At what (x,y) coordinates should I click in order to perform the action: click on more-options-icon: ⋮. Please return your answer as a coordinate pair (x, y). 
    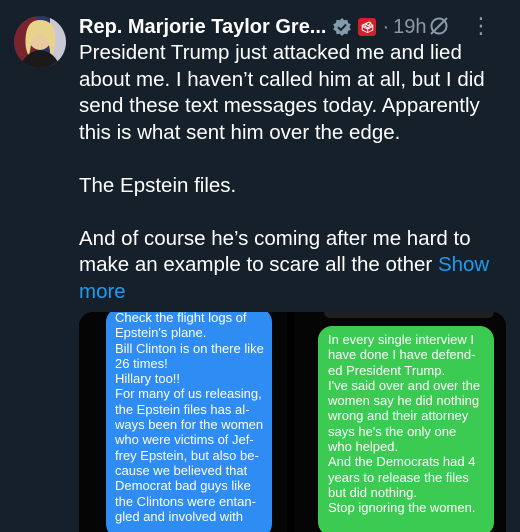
    Looking at the image, I should click on (481, 26).